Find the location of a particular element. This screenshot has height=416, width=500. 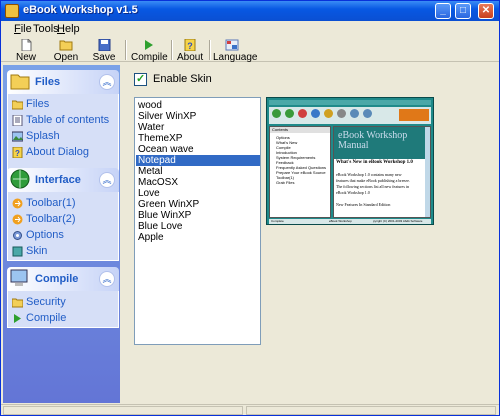

open-button: Open is located at coordinates (66, 50).